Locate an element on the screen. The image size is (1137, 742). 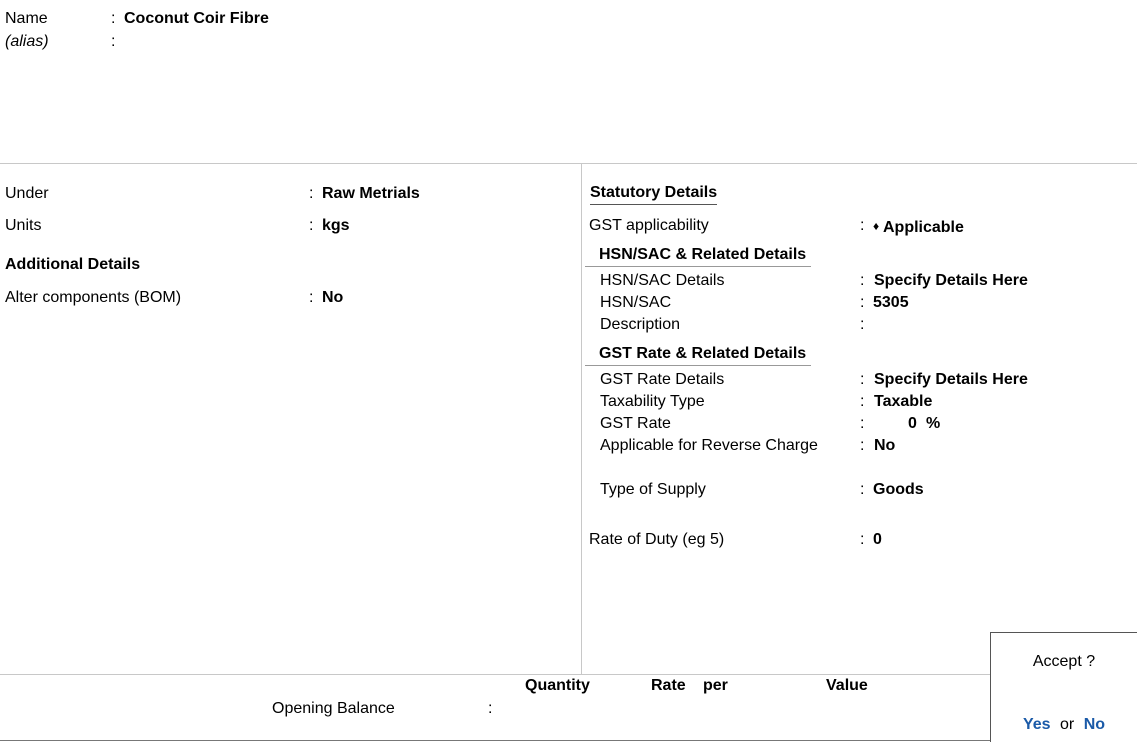
gst-rate-section-heading: GST Rate & Related Details is located at coordinates (703, 353).